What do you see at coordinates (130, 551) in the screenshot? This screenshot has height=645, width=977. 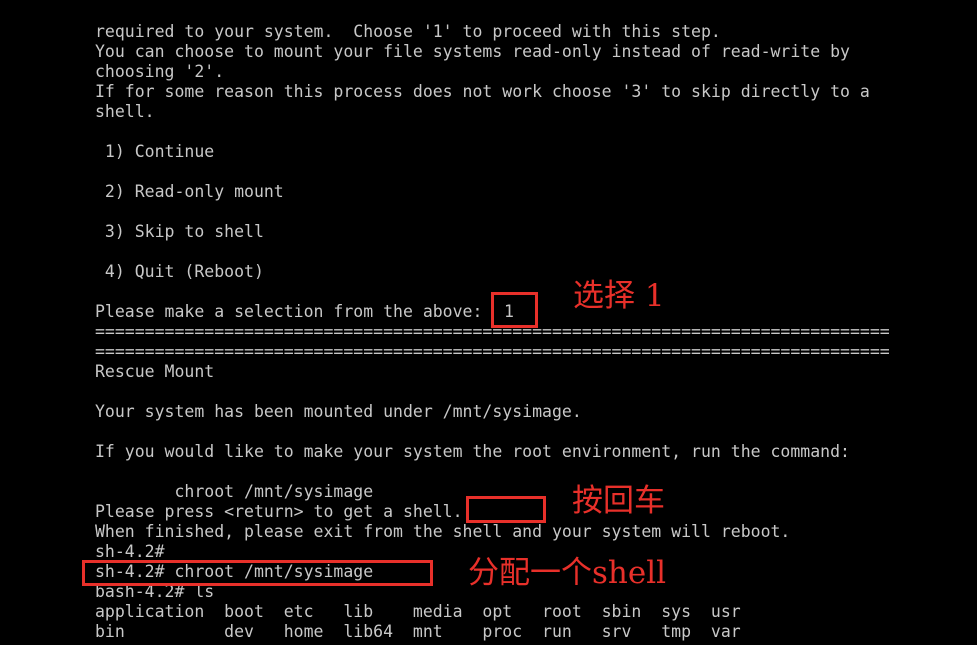 I see `shell-prompt-line: sh-4.2#` at bounding box center [130, 551].